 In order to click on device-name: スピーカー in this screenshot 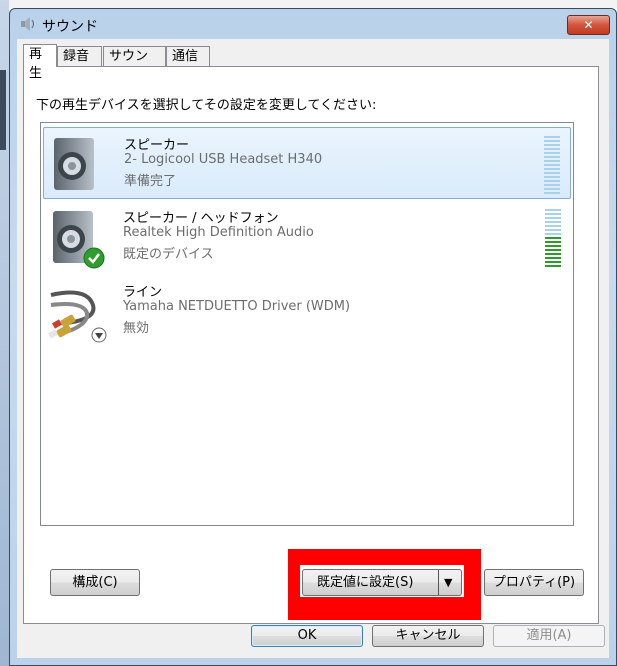, I will do `click(157, 145)`.